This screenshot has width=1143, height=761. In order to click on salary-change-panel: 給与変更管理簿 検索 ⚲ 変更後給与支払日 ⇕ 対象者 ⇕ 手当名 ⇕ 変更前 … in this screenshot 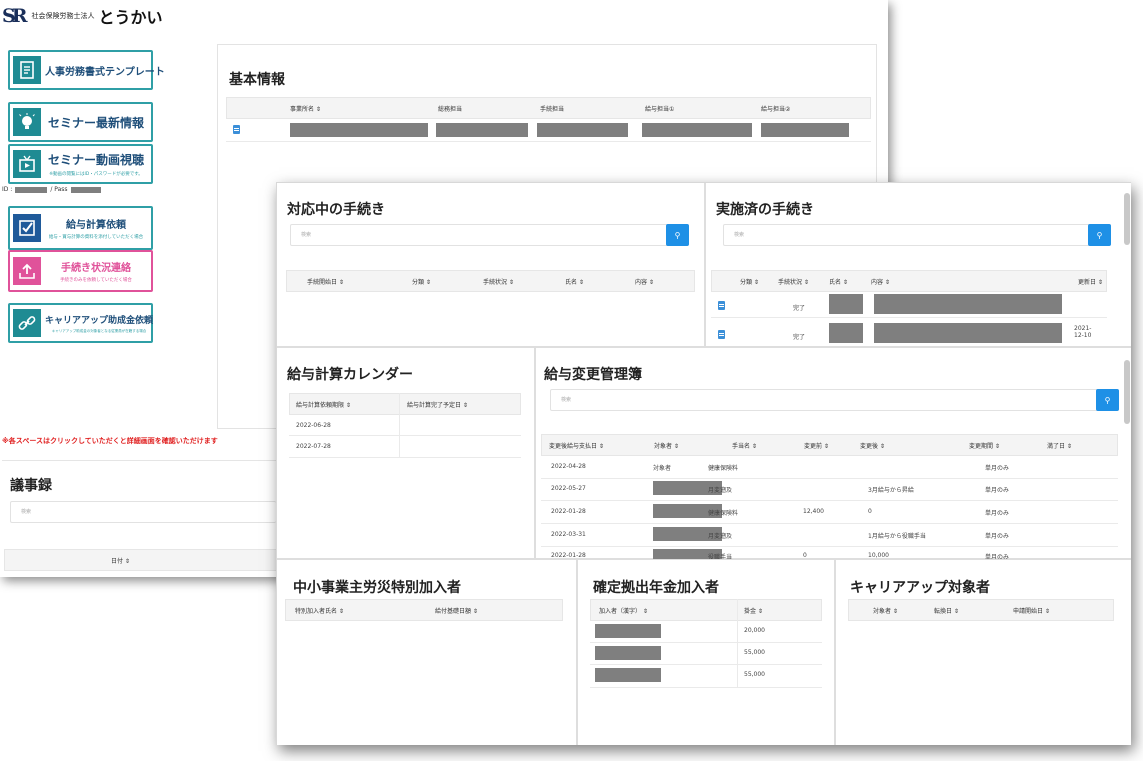, I will do `click(833, 454)`.